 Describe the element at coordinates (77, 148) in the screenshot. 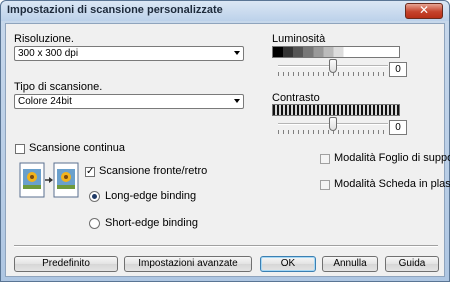

I see `continuous-scan-label: Scansione continua` at that location.